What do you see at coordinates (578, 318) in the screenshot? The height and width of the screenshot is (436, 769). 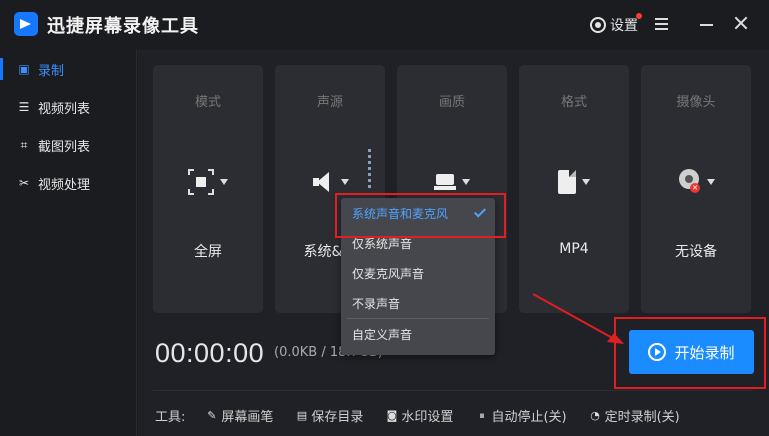 I see `annotation-arrow` at bounding box center [578, 318].